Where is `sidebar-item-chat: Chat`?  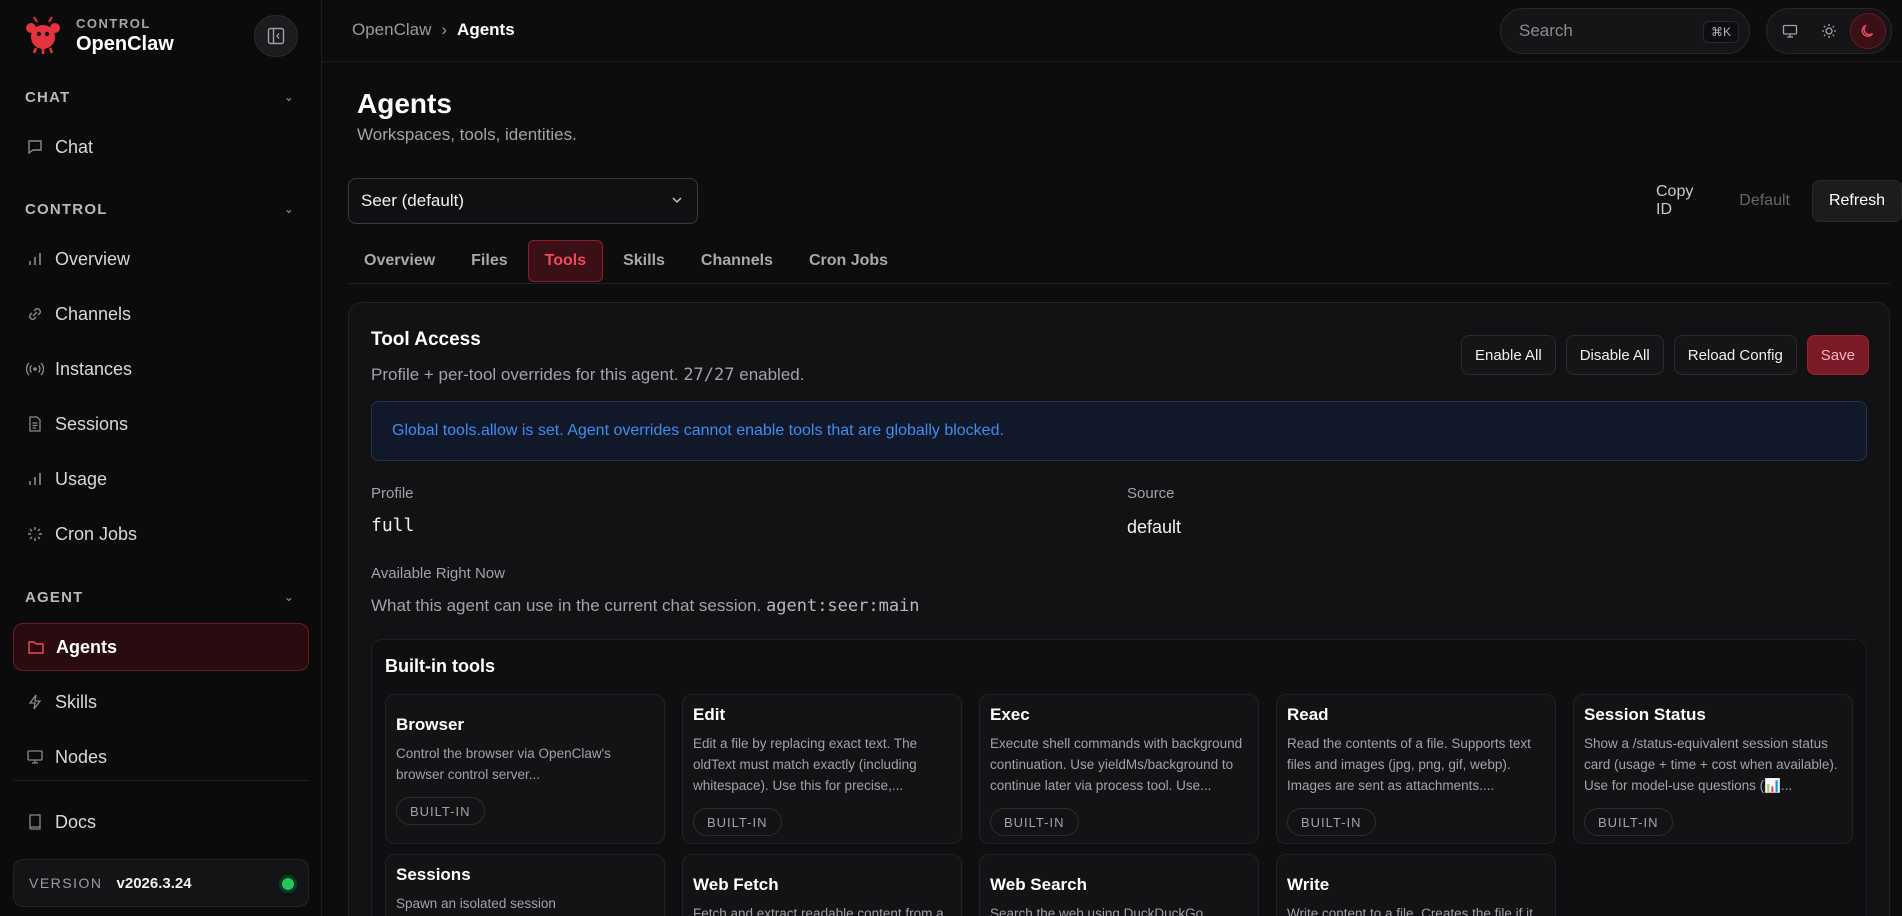
sidebar-item-chat: Chat is located at coordinates (161, 147).